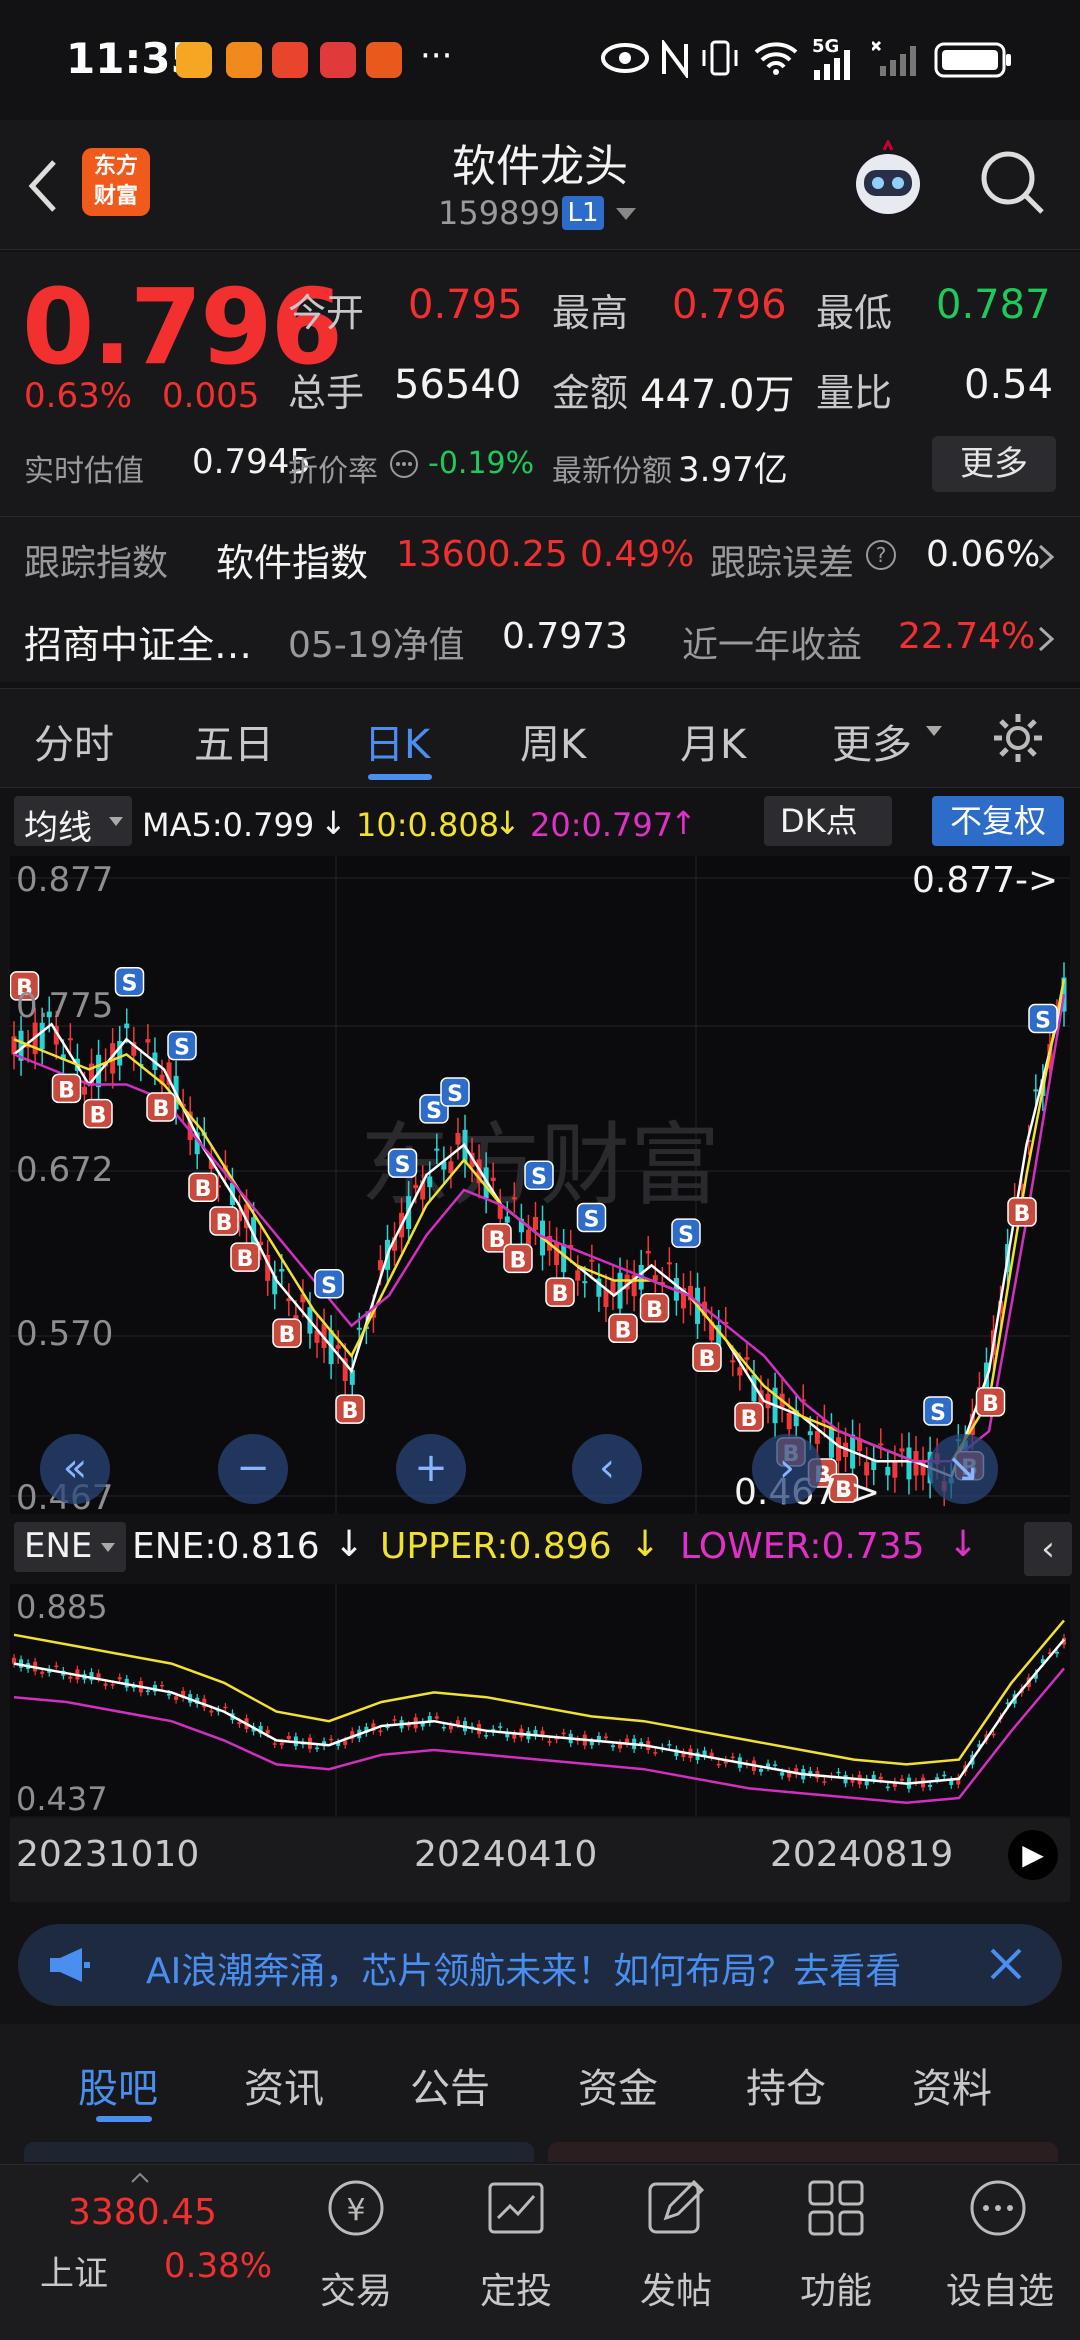 The width and height of the screenshot is (1080, 2340). I want to click on signal-2-icon, so click(894, 58).